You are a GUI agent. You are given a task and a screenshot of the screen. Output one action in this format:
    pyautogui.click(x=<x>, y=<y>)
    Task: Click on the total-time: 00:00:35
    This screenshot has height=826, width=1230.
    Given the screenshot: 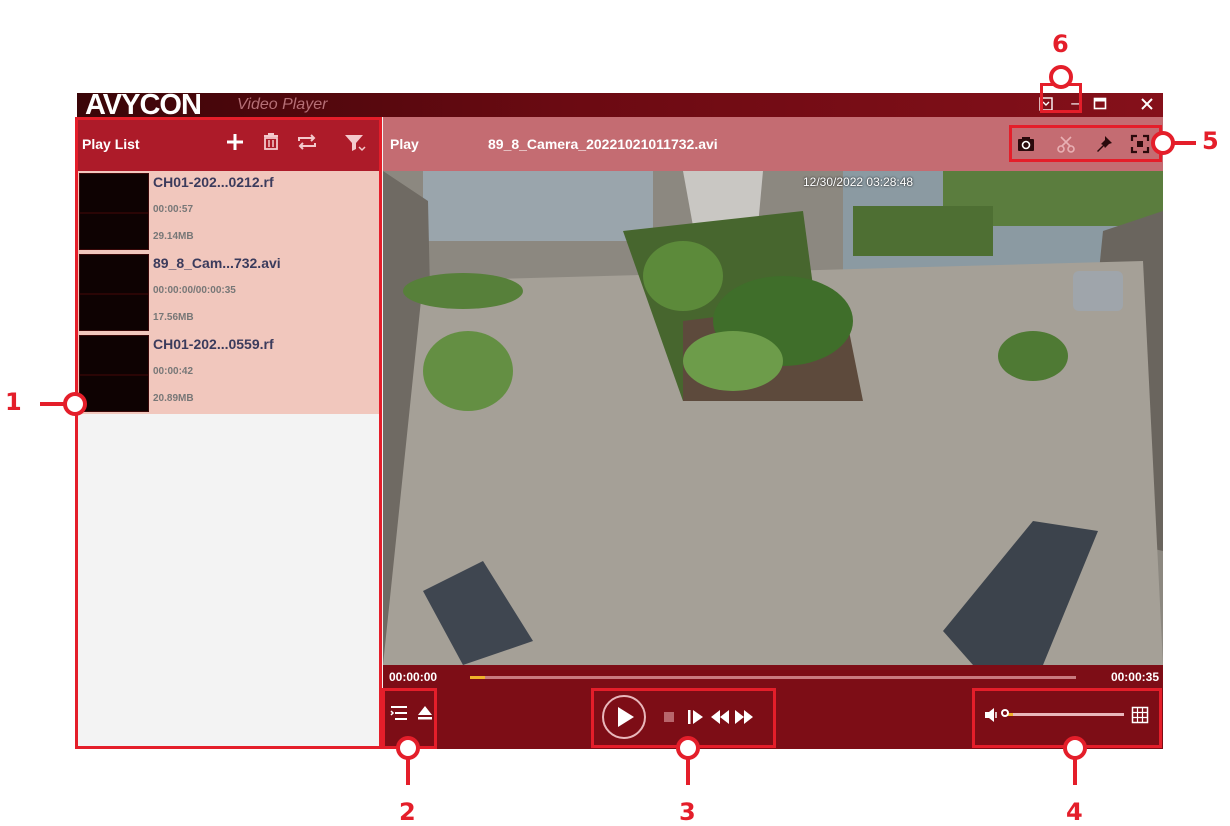 What is the action you would take?
    pyautogui.click(x=1134, y=677)
    